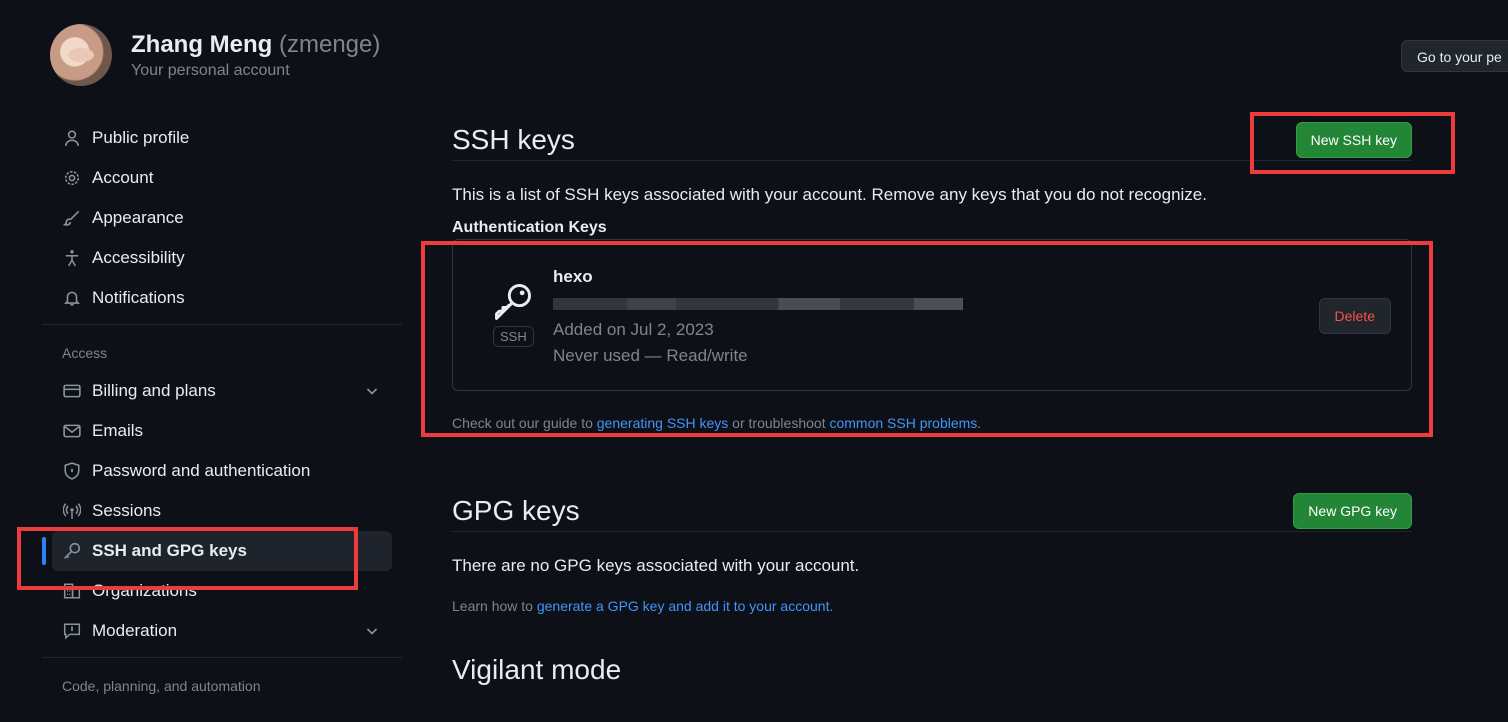 The height and width of the screenshot is (722, 1508). Describe the element at coordinates (222, 631) in the screenshot. I see `sidebar-item-moderation: Moderation` at that location.